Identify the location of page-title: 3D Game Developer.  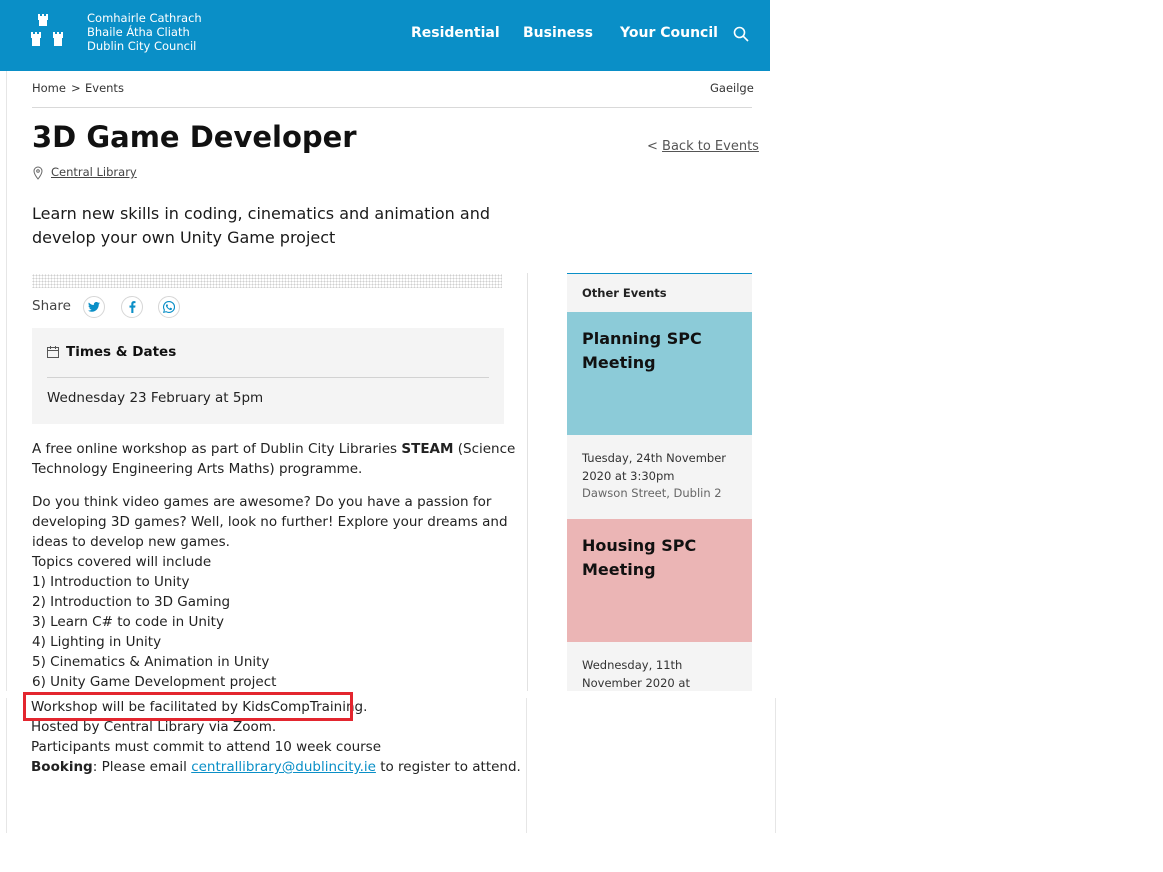
(194, 137).